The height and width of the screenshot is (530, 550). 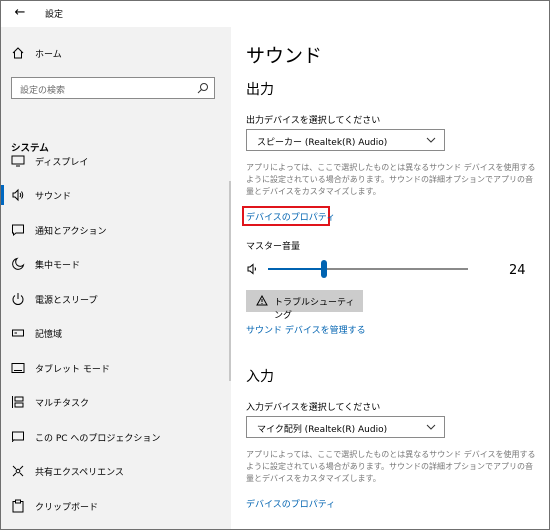 What do you see at coordinates (116, 299) in the screenshot?
I see `sidebar-item-power: 電源とスリープ` at bounding box center [116, 299].